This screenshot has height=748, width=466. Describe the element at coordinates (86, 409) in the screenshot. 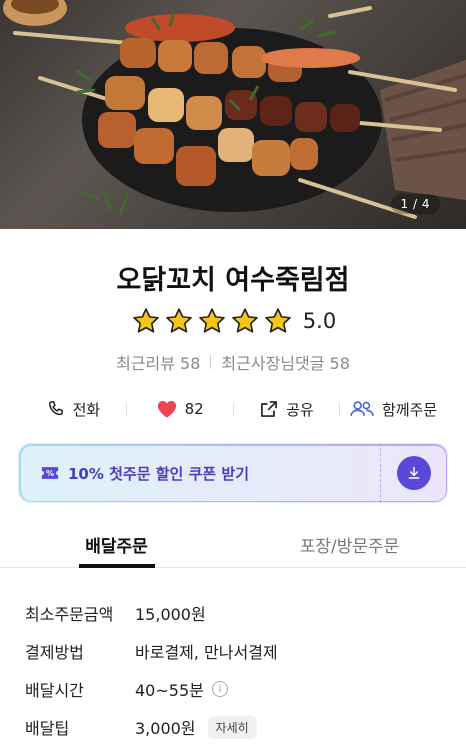

I see `call-label: 전화` at that location.